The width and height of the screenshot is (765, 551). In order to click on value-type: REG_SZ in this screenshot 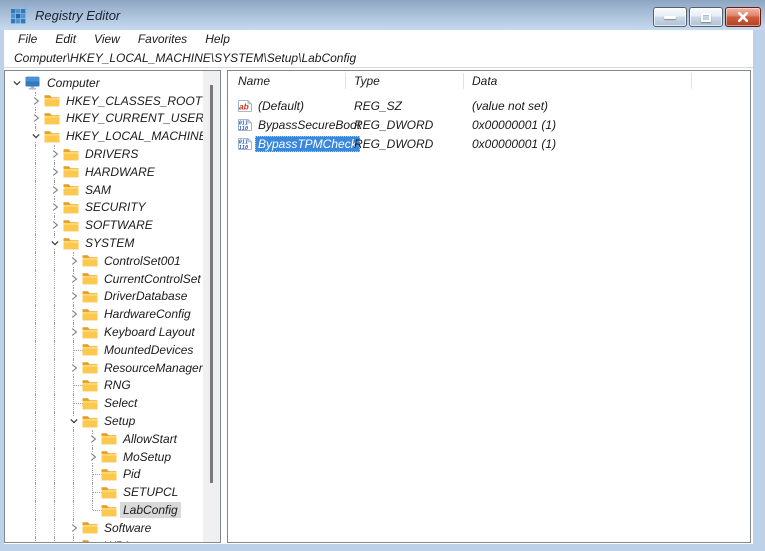, I will do `click(378, 105)`.